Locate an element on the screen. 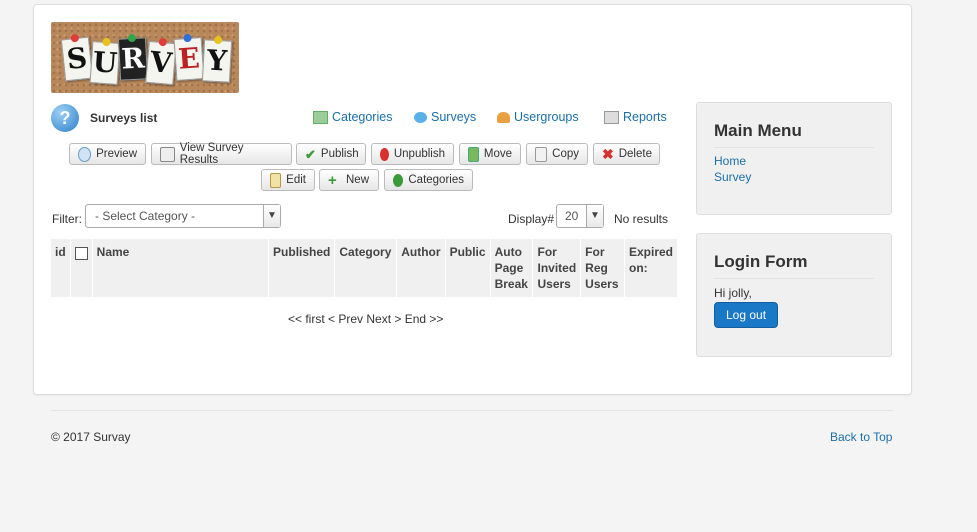 This screenshot has width=977, height=532. delete-icon: ✖ is located at coordinates (608, 153).